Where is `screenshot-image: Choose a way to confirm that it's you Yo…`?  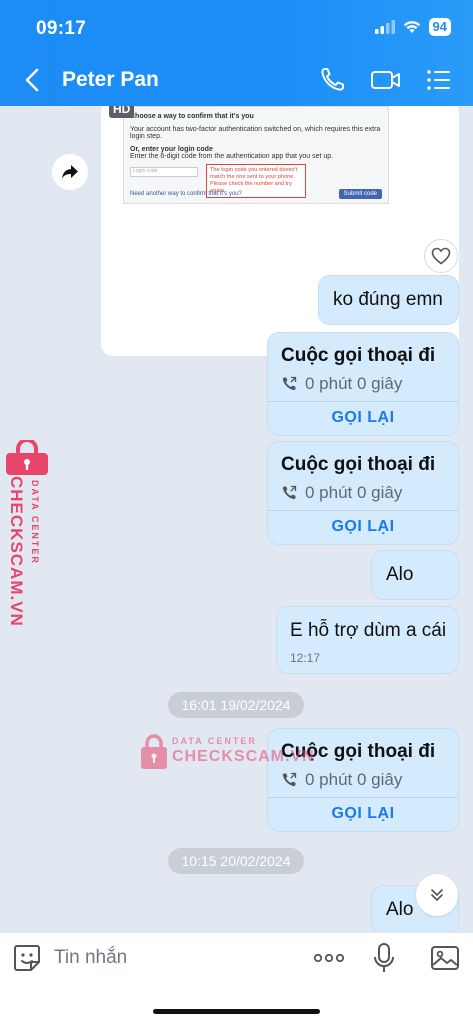
screenshot-image: Choose a way to confirm that it's you Yo… is located at coordinates (256, 155).